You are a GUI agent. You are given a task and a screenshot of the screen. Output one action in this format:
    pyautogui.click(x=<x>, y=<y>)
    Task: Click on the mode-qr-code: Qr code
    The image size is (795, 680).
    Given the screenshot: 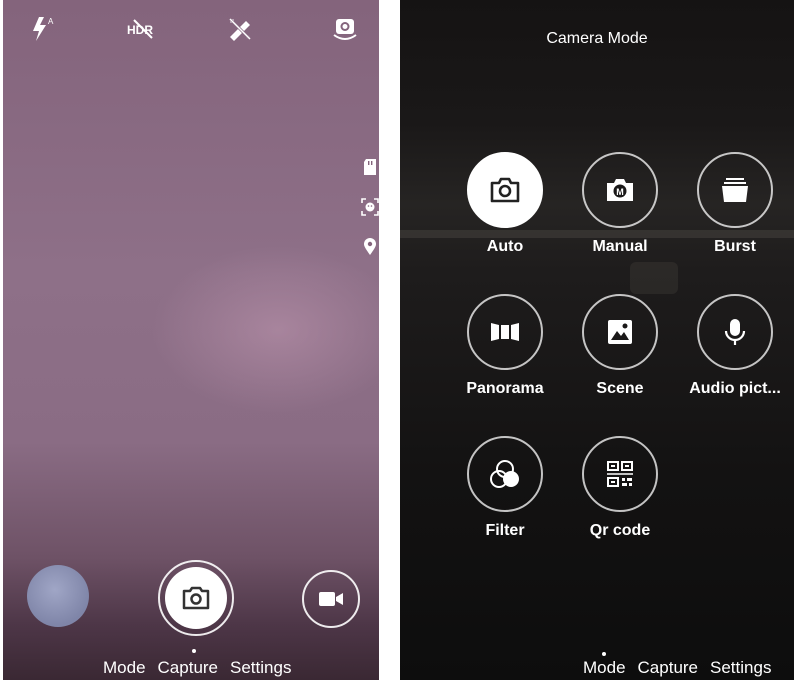 What is the action you would take?
    pyautogui.click(x=620, y=488)
    